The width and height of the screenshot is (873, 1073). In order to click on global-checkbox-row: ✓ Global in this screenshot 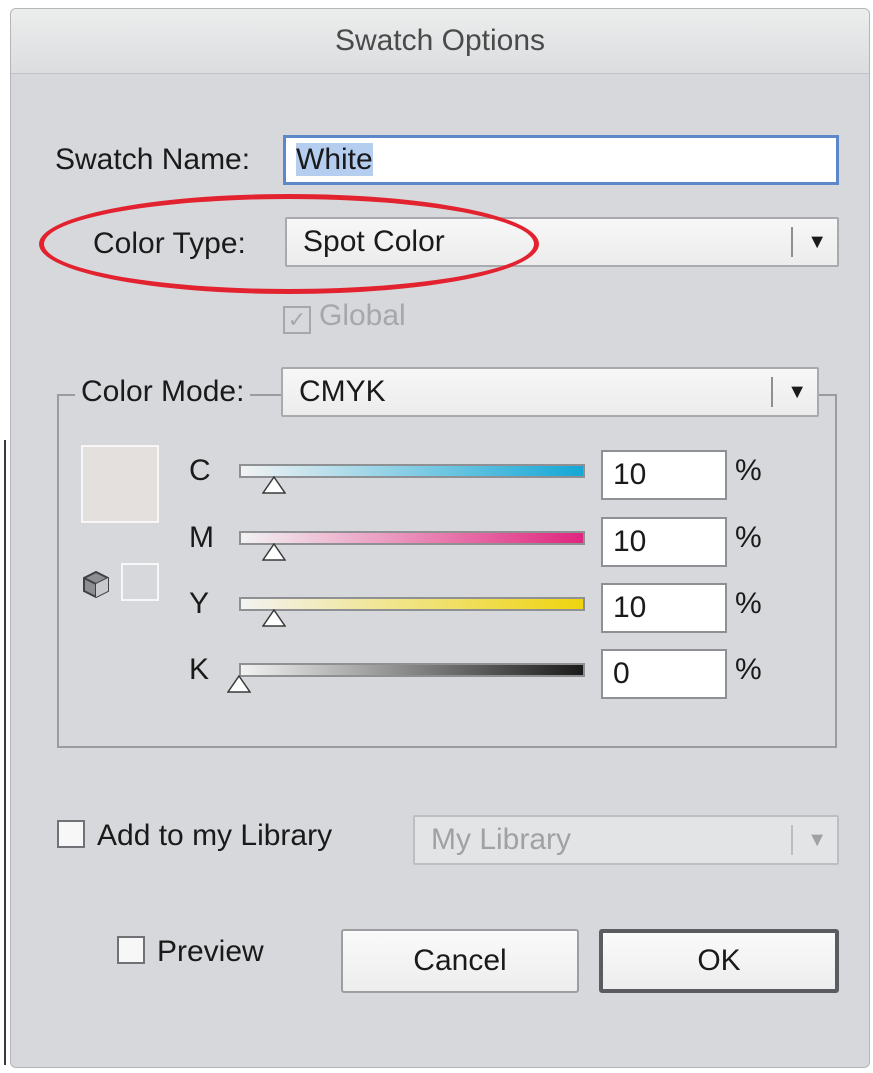, I will do `click(344, 316)`.